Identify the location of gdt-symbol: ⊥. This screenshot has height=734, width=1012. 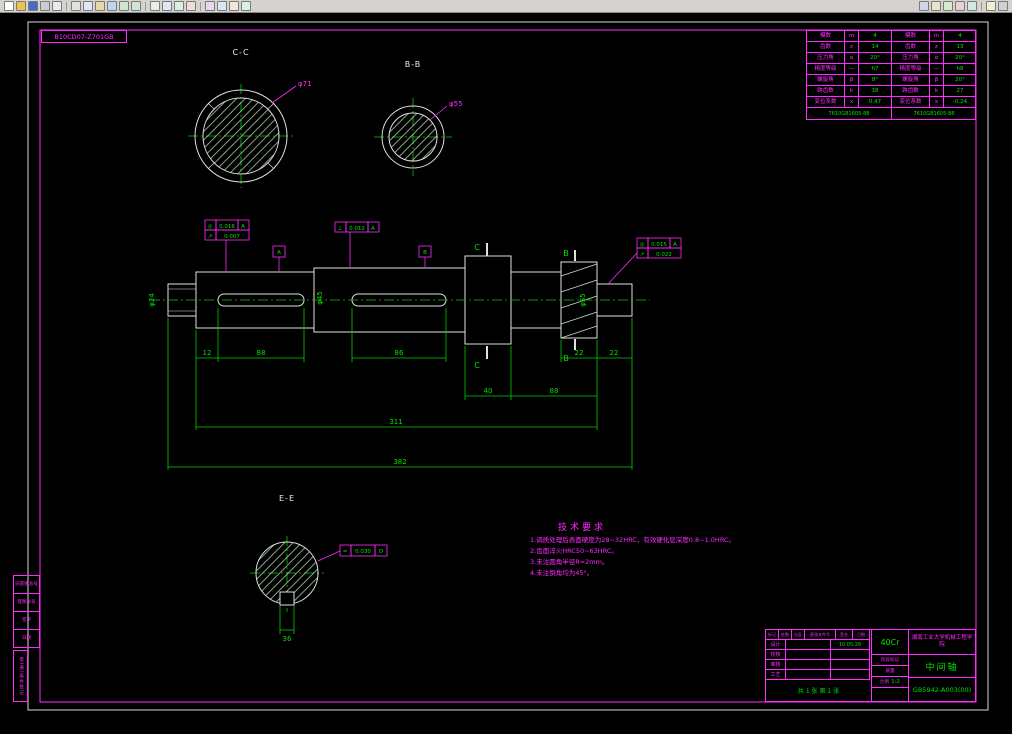
(340, 229).